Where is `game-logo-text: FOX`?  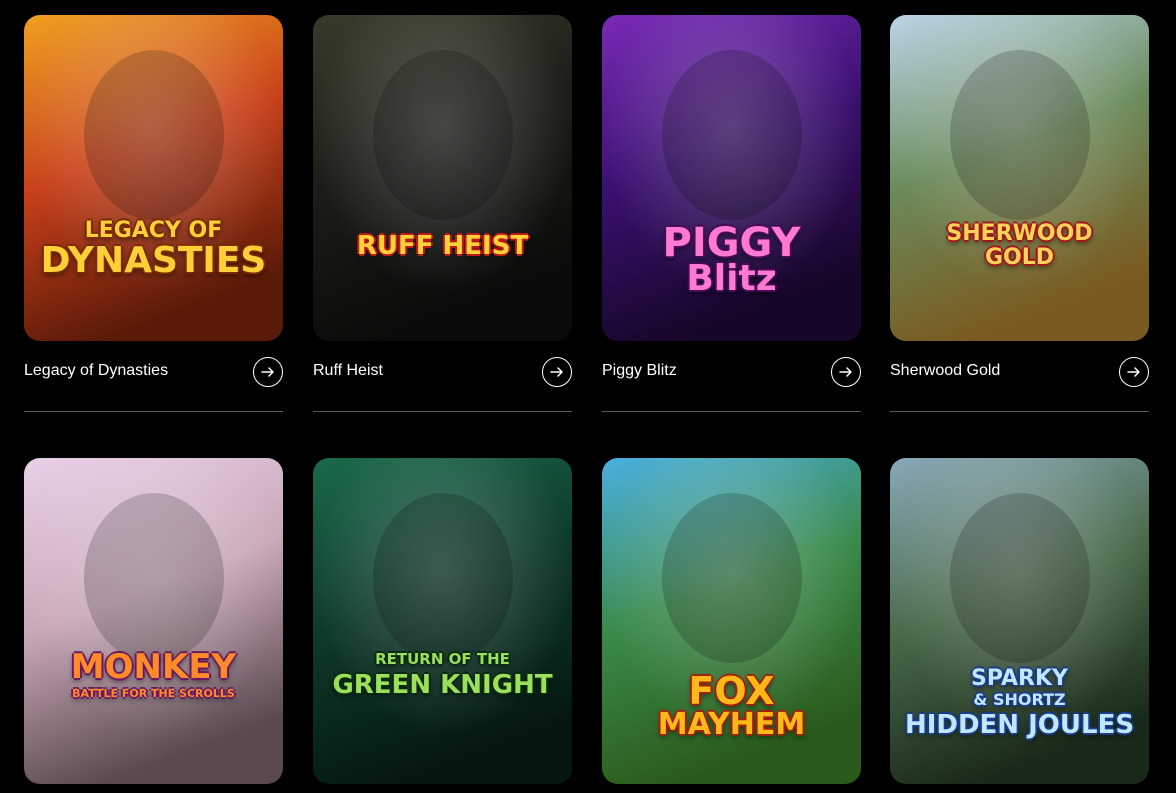
game-logo-text: FOX is located at coordinates (731, 691).